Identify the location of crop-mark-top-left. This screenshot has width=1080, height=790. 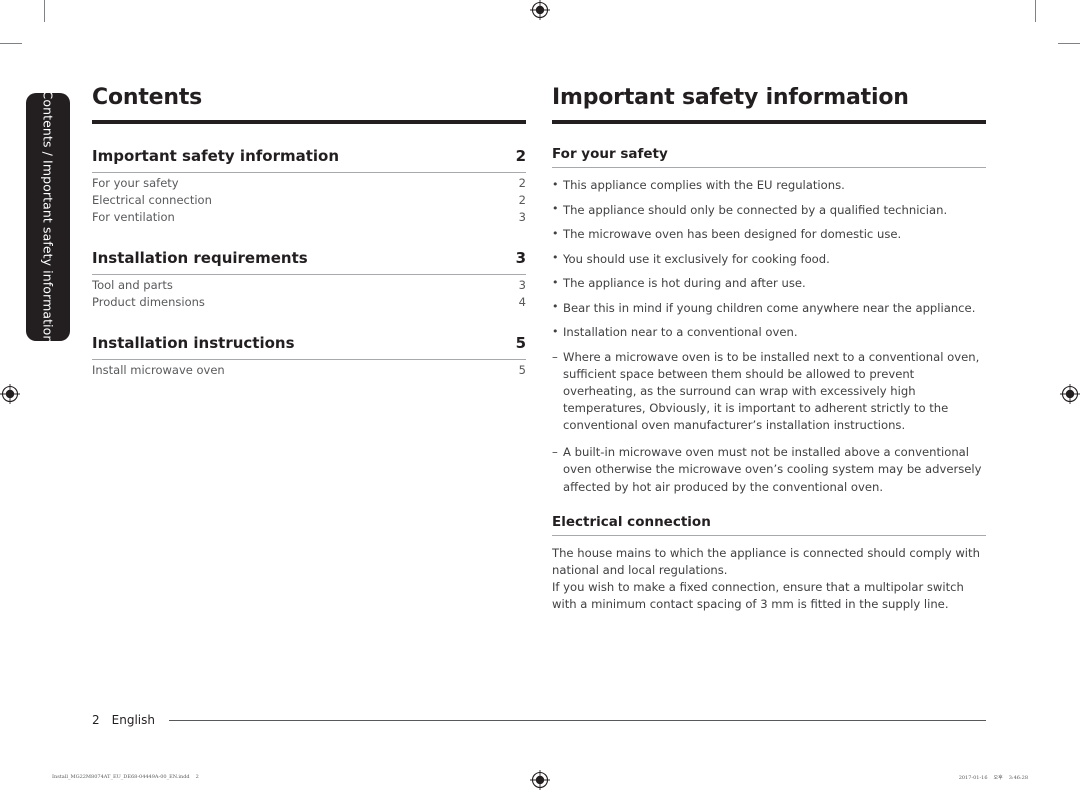
(44, 11).